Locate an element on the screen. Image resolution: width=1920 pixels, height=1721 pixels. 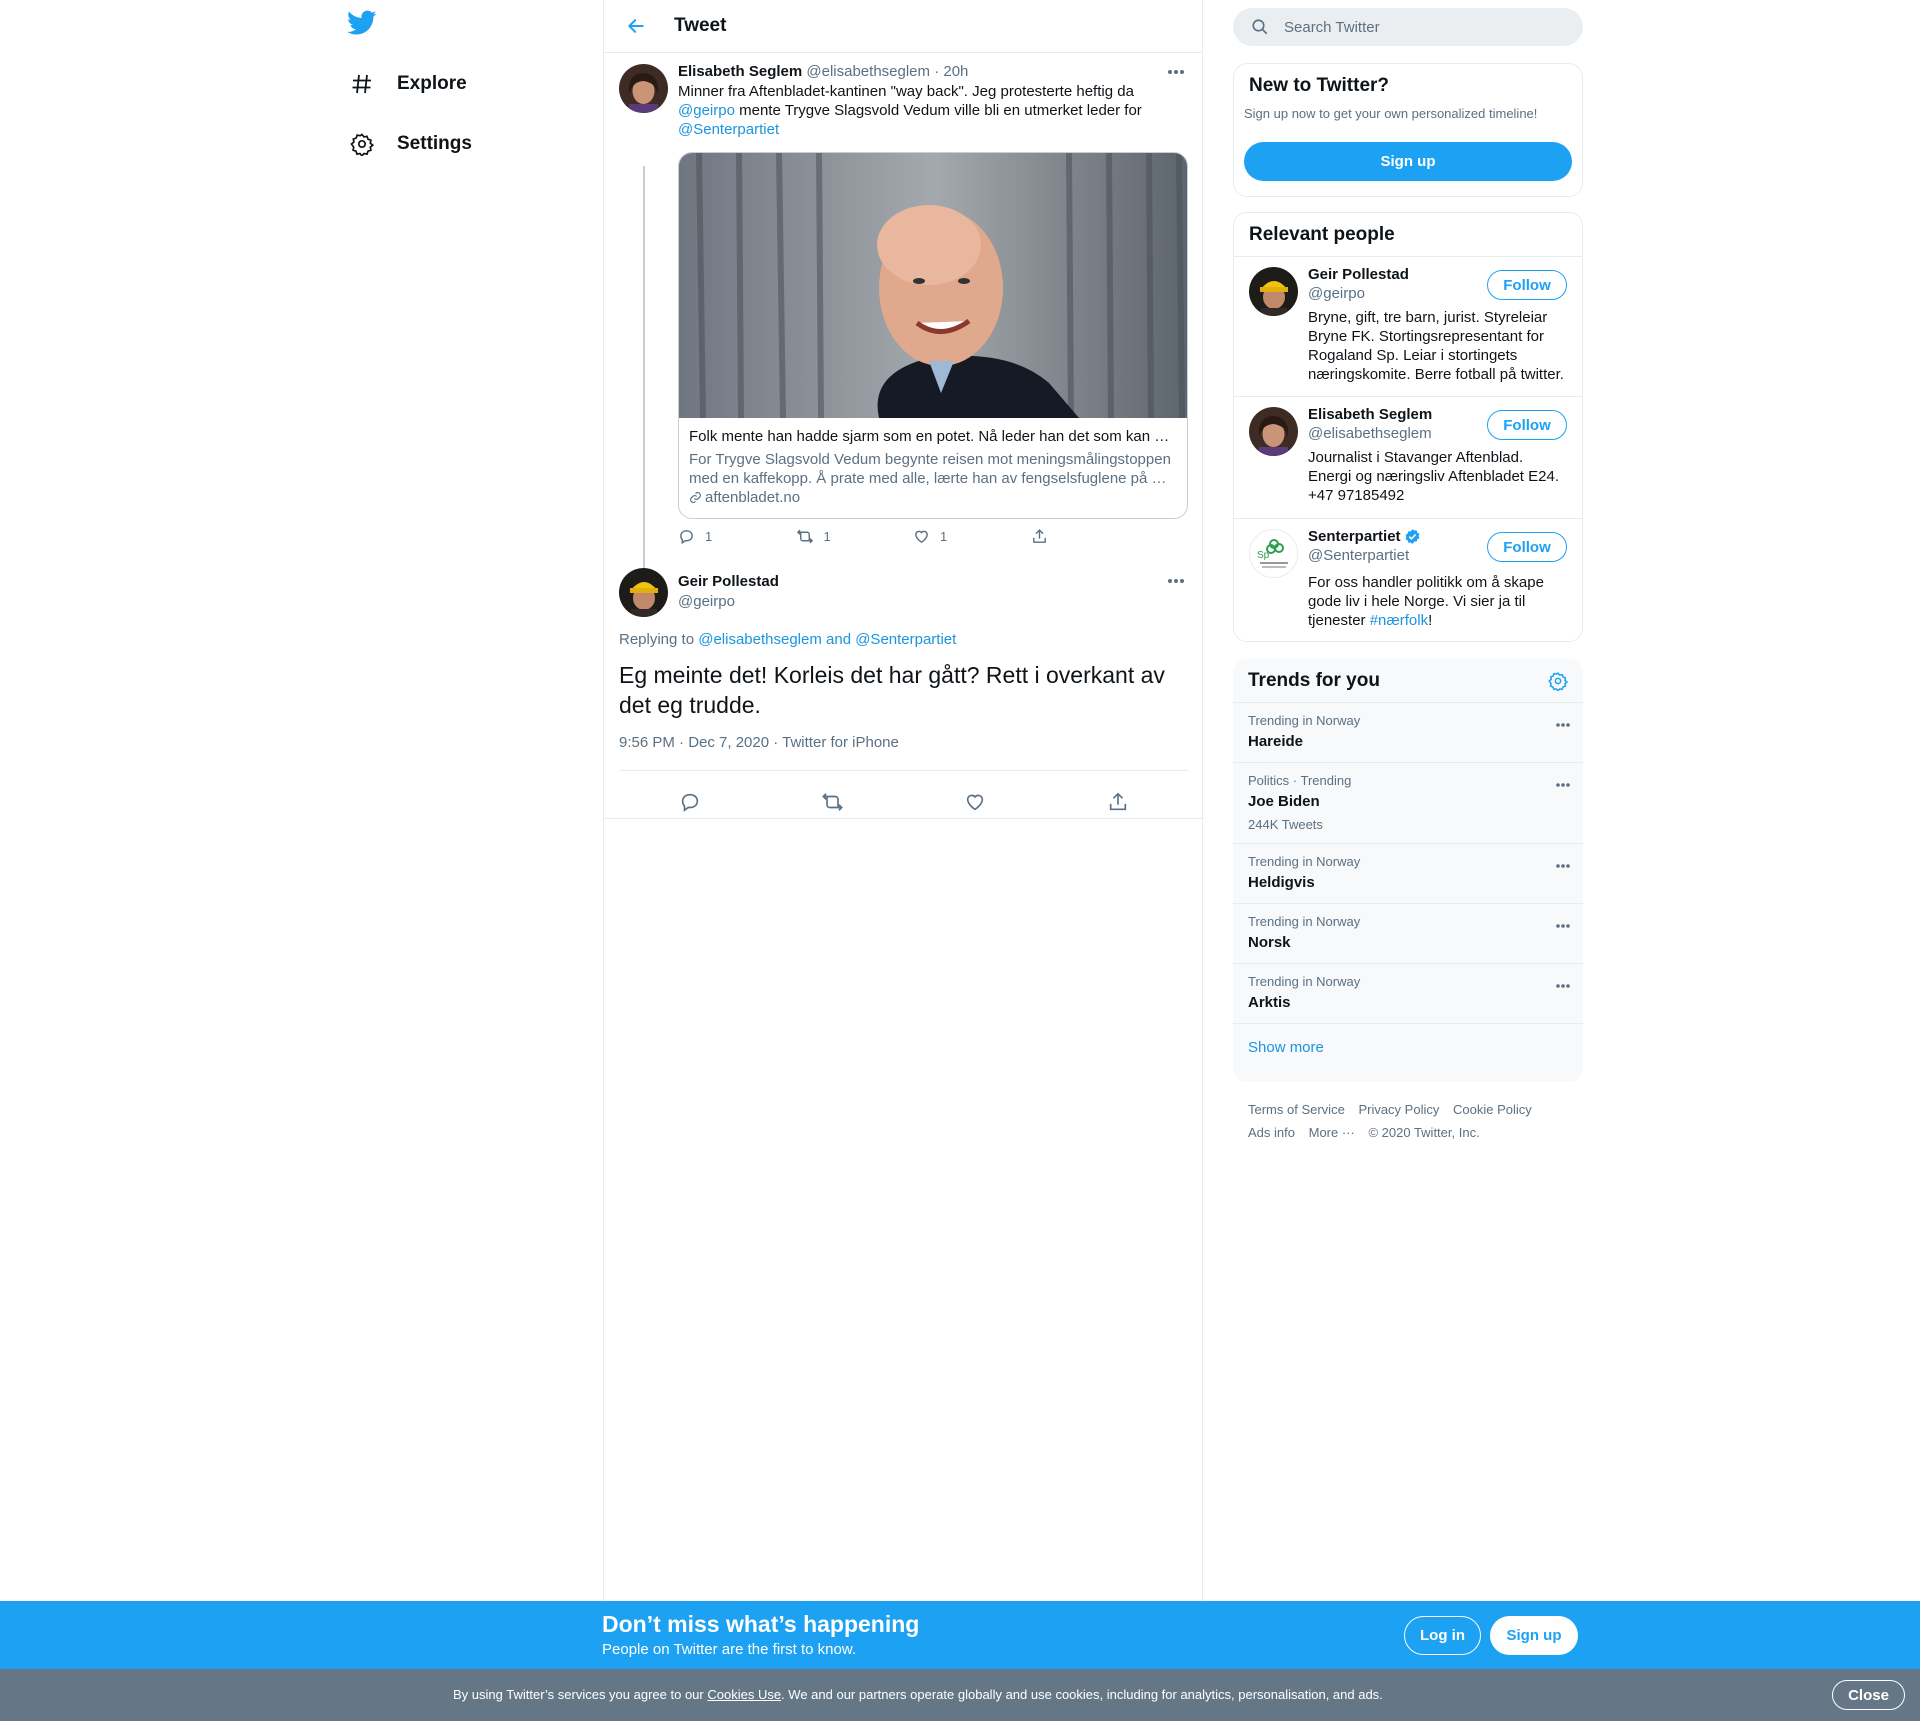
trends-title: Trends for you is located at coordinates (1314, 680).